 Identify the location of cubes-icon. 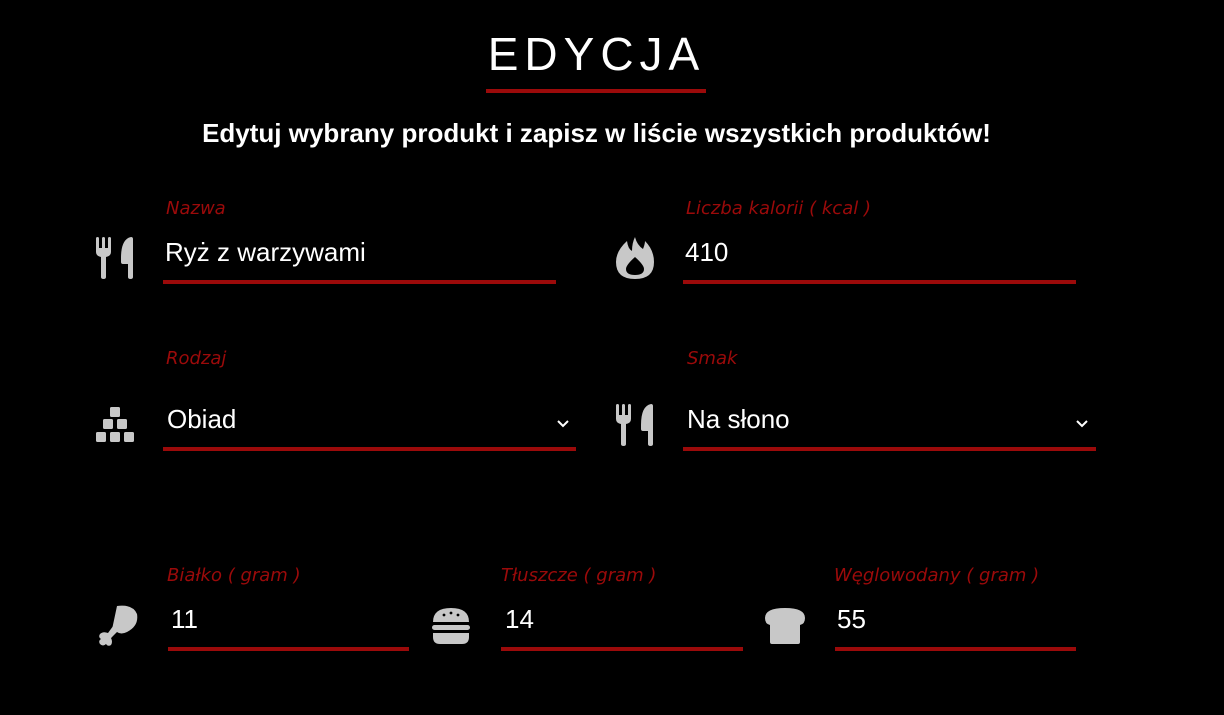
(115, 424).